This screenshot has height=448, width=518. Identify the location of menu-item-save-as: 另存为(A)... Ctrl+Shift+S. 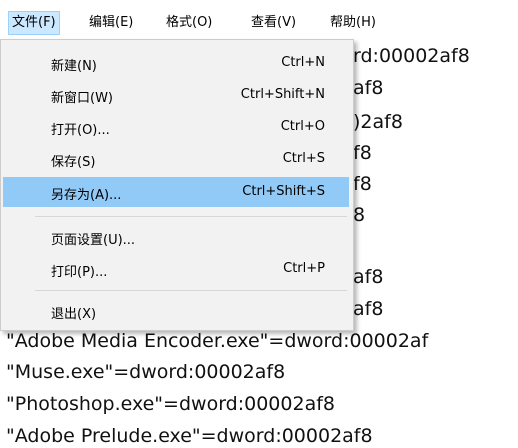
(176, 192).